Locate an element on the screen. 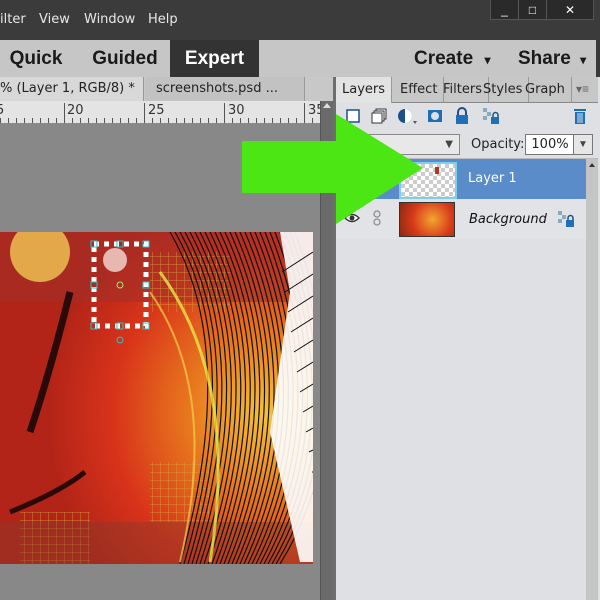 Image resolution: width=600 pixels, height=600 pixels. layer-mask-icon is located at coordinates (435, 116).